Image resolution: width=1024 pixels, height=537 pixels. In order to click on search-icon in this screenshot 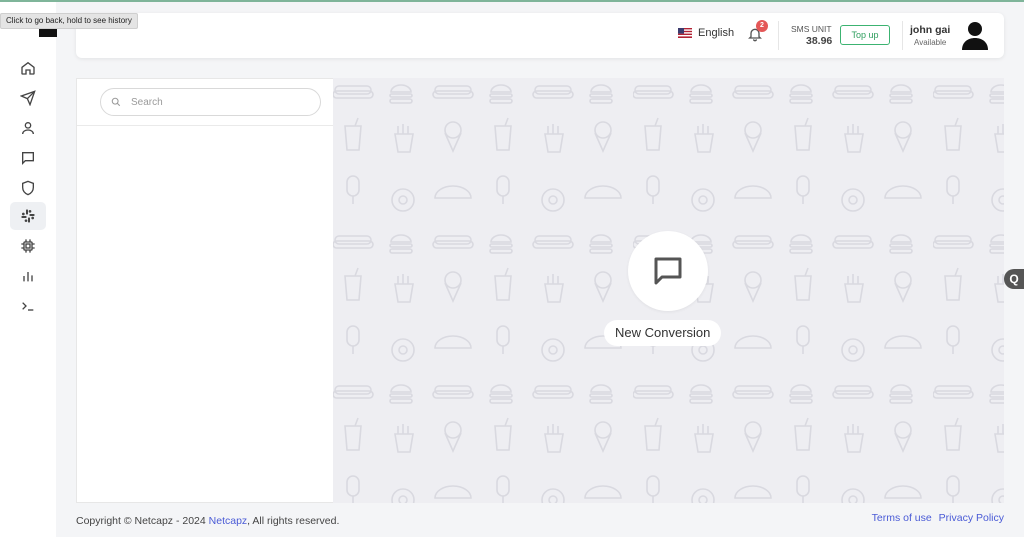, I will do `click(116, 102)`.